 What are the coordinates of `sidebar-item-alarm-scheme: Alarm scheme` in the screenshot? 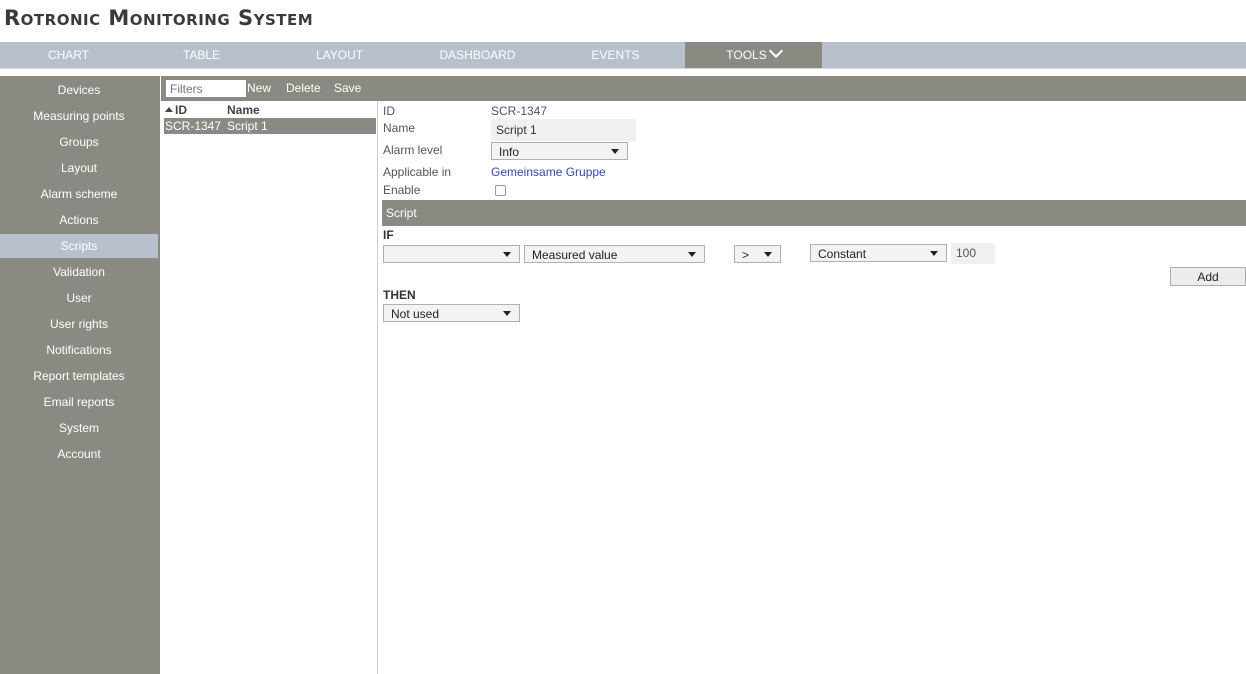 It's located at (79, 194).